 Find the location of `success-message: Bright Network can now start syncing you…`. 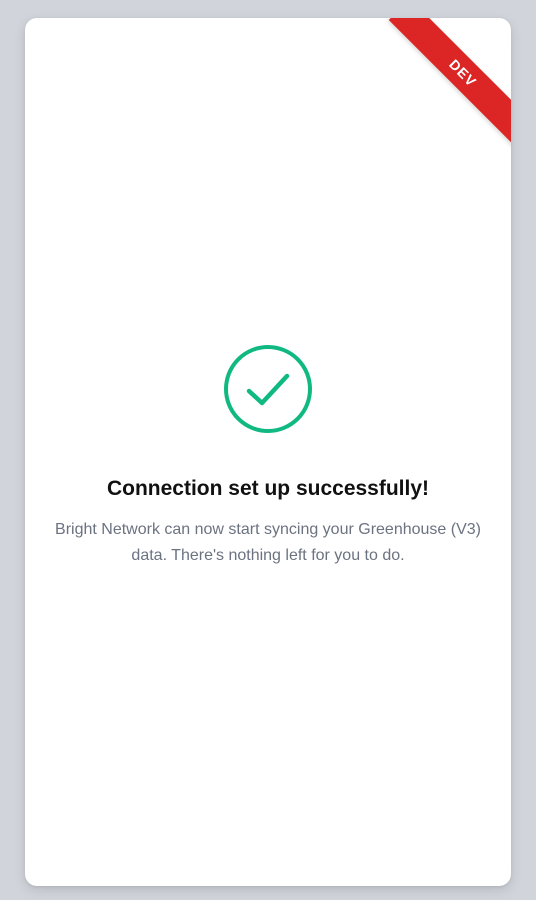

success-message: Bright Network can now start syncing you… is located at coordinates (268, 542).